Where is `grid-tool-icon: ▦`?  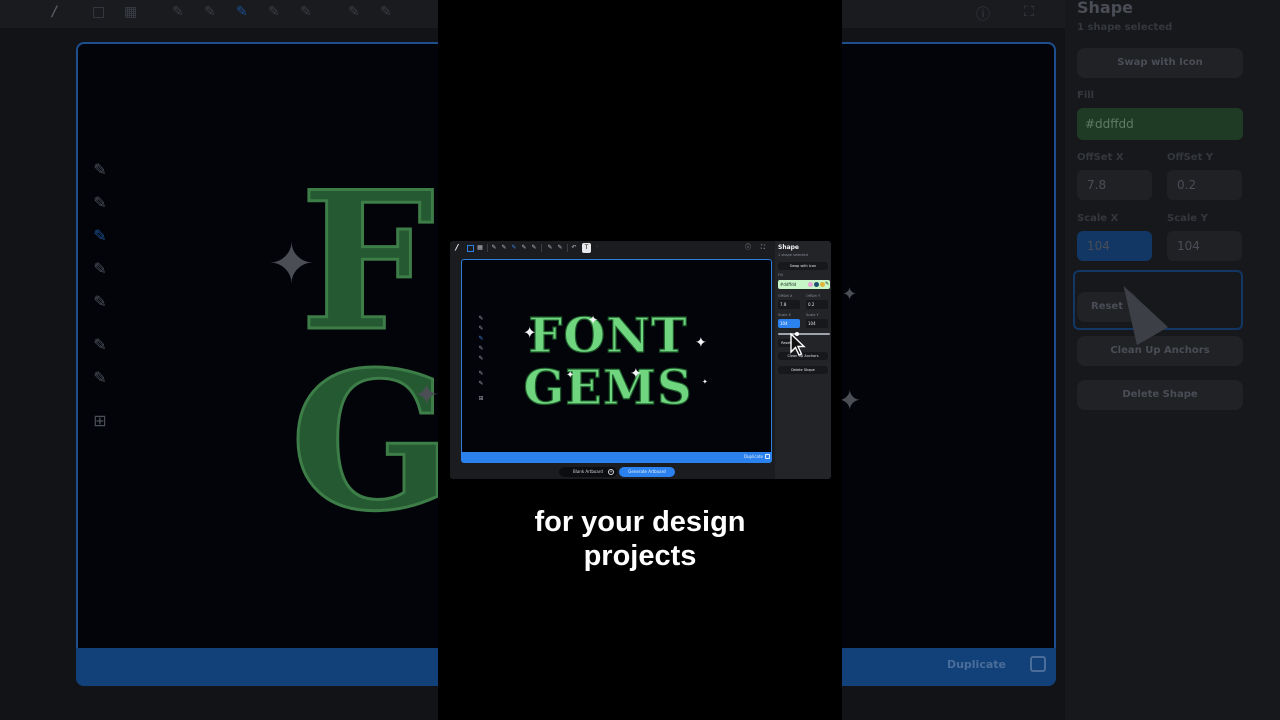 grid-tool-icon: ▦ is located at coordinates (480, 248).